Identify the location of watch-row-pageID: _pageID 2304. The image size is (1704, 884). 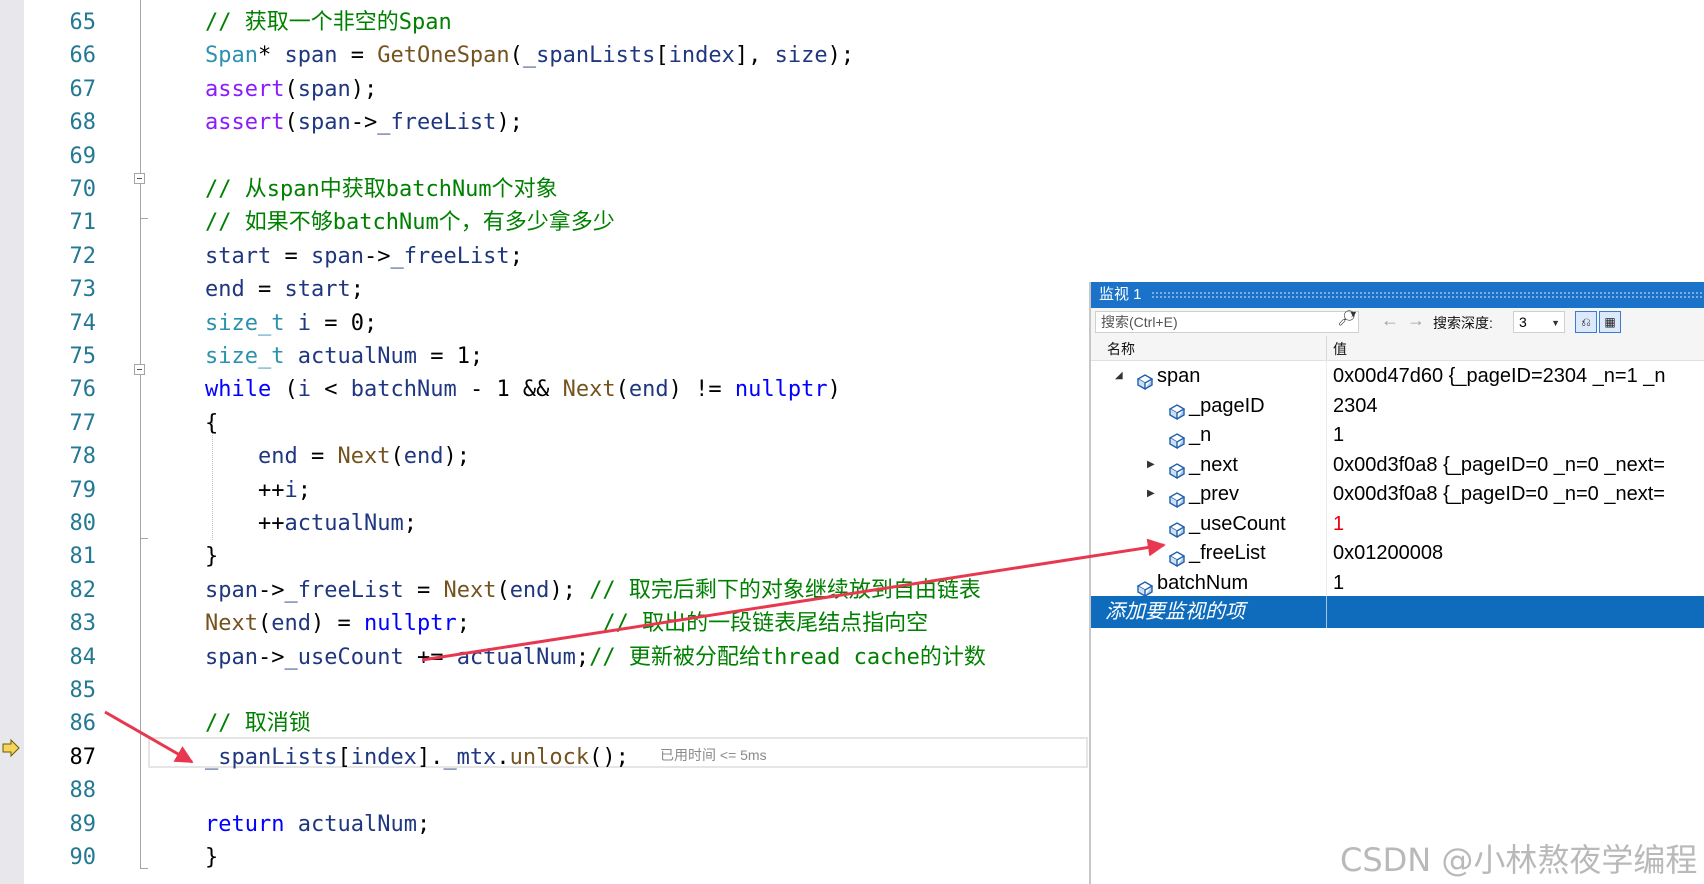
(1397, 406).